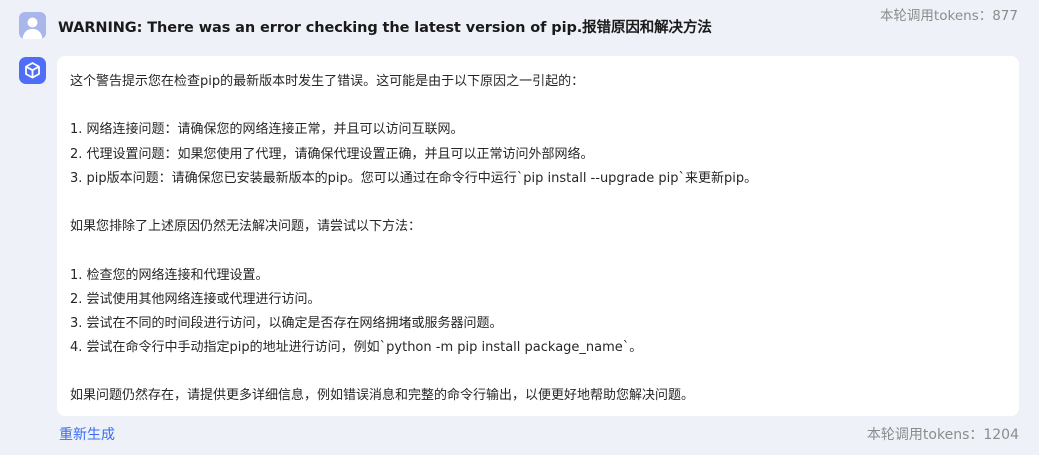  What do you see at coordinates (87, 434) in the screenshot?
I see `regenerate-button: 重新生成` at bounding box center [87, 434].